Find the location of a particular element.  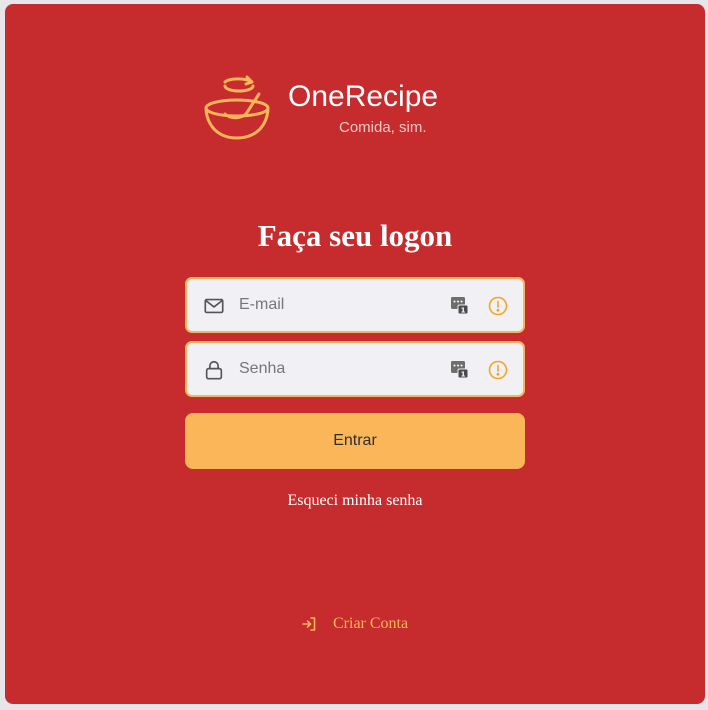

submit-button: Entrar is located at coordinates (355, 441).